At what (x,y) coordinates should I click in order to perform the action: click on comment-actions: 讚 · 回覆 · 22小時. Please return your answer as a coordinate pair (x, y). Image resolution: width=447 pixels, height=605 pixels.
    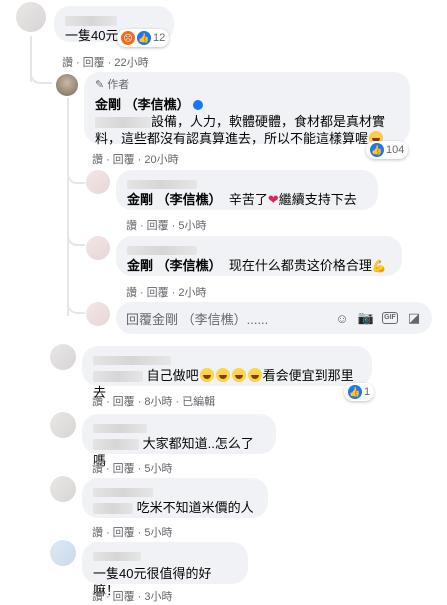
    Looking at the image, I should click on (105, 62).